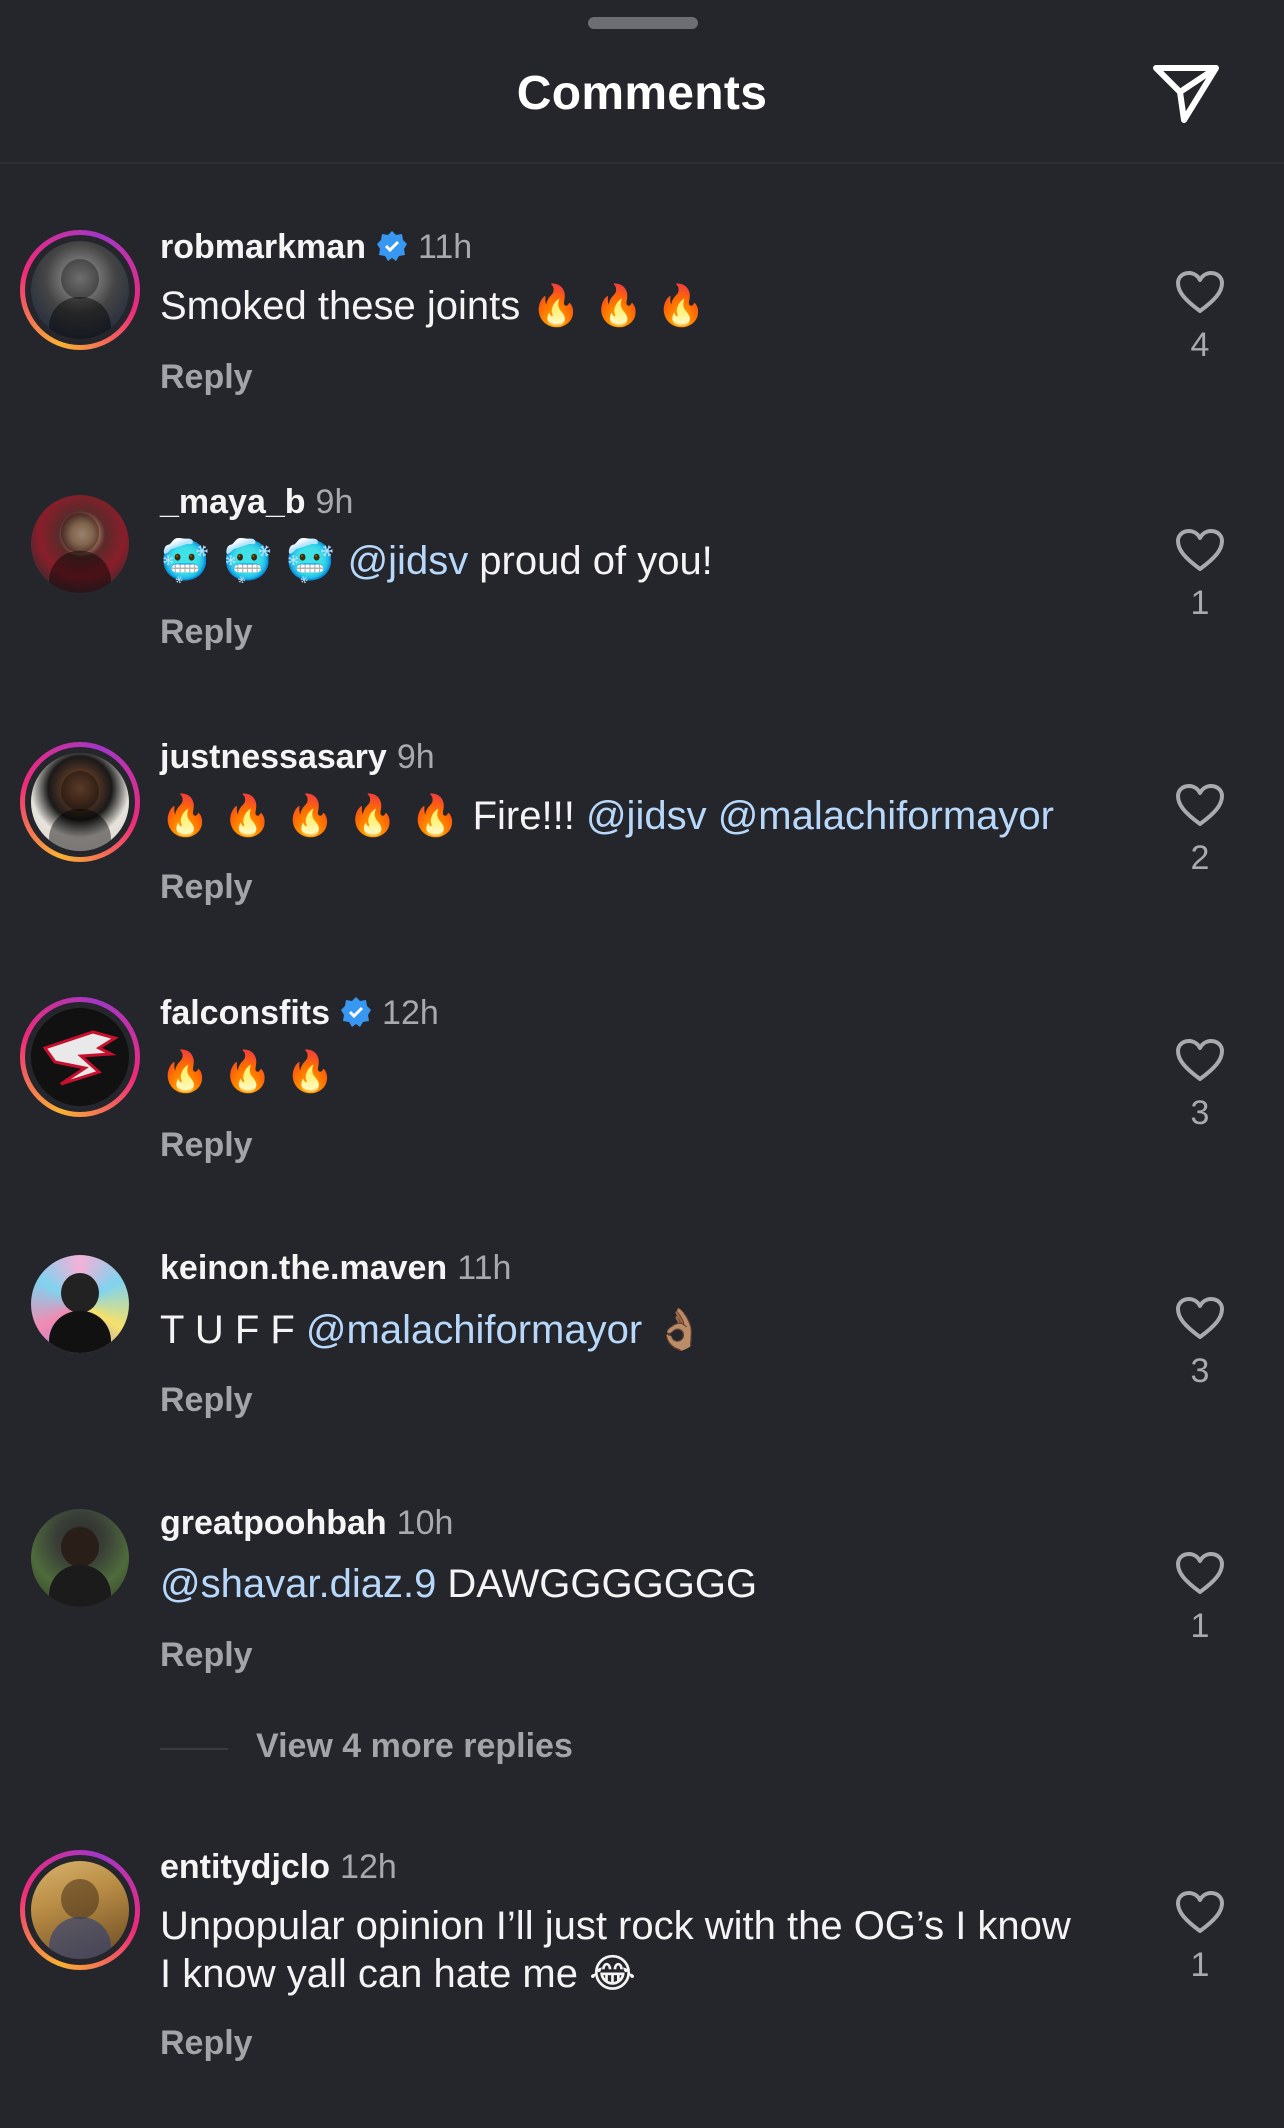 The height and width of the screenshot is (2128, 1284). What do you see at coordinates (233, 1330) in the screenshot?
I see `comment-text-part: T U F F` at bounding box center [233, 1330].